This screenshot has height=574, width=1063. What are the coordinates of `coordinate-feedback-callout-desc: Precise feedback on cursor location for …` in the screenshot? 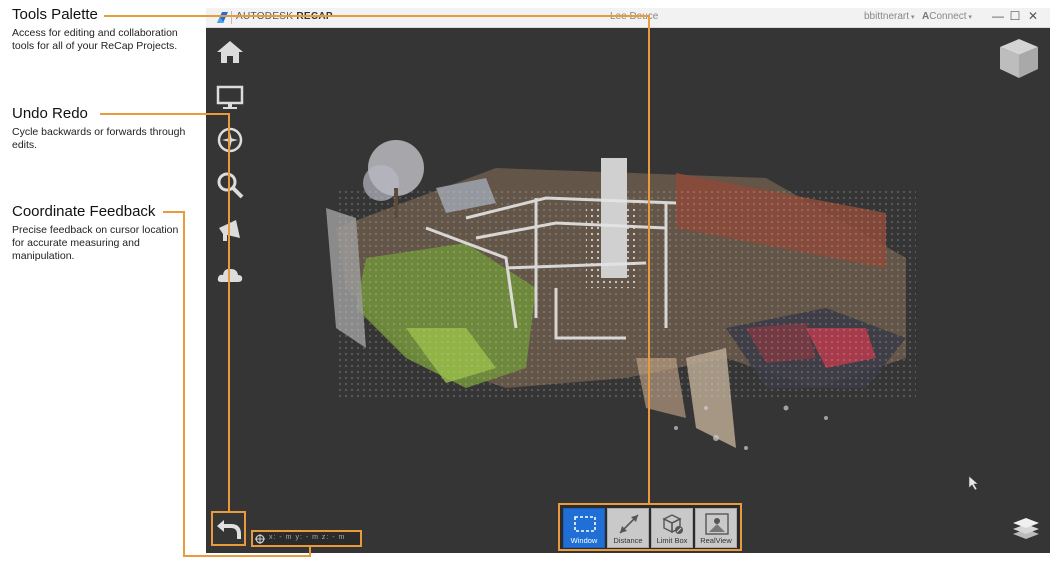 It's located at (95, 243).